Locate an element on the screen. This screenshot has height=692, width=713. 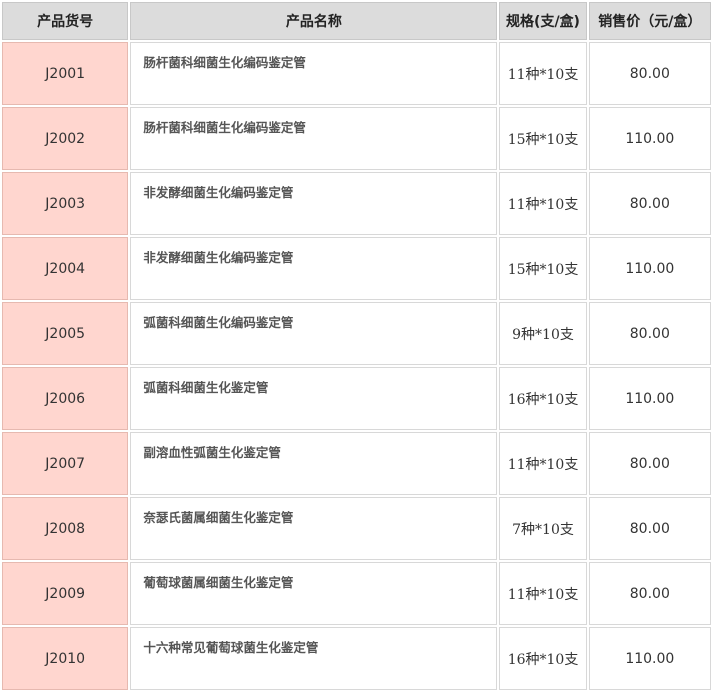
table-row: J2003 非发酵细菌生化编码鉴定管 11种*10支 80.00 is located at coordinates (356, 203).